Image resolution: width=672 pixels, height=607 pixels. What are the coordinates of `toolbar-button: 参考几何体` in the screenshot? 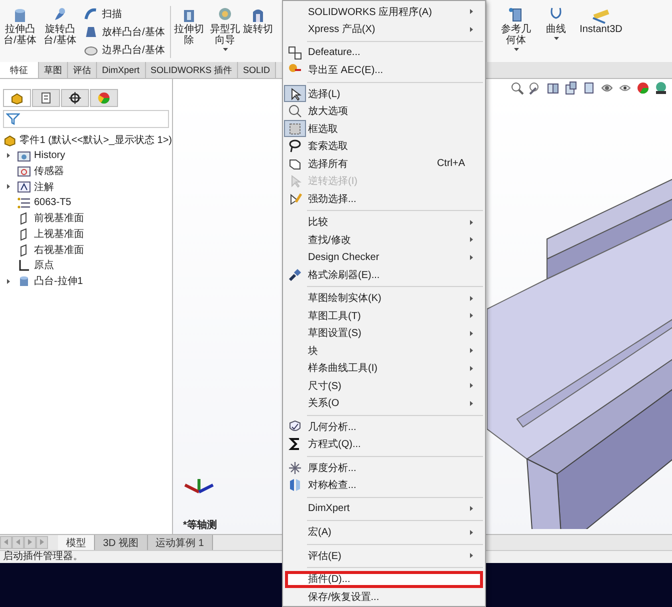 It's located at (516, 28).